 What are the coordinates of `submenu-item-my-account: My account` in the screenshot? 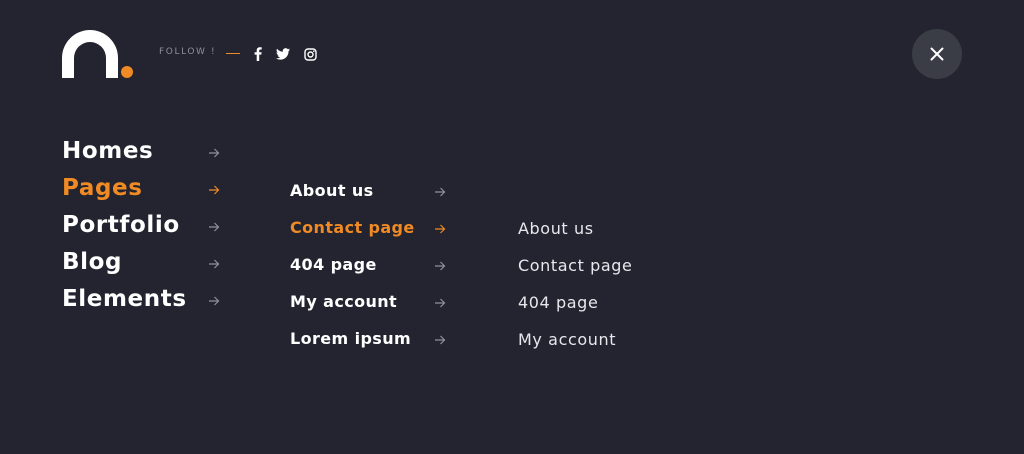 It's located at (368, 301).